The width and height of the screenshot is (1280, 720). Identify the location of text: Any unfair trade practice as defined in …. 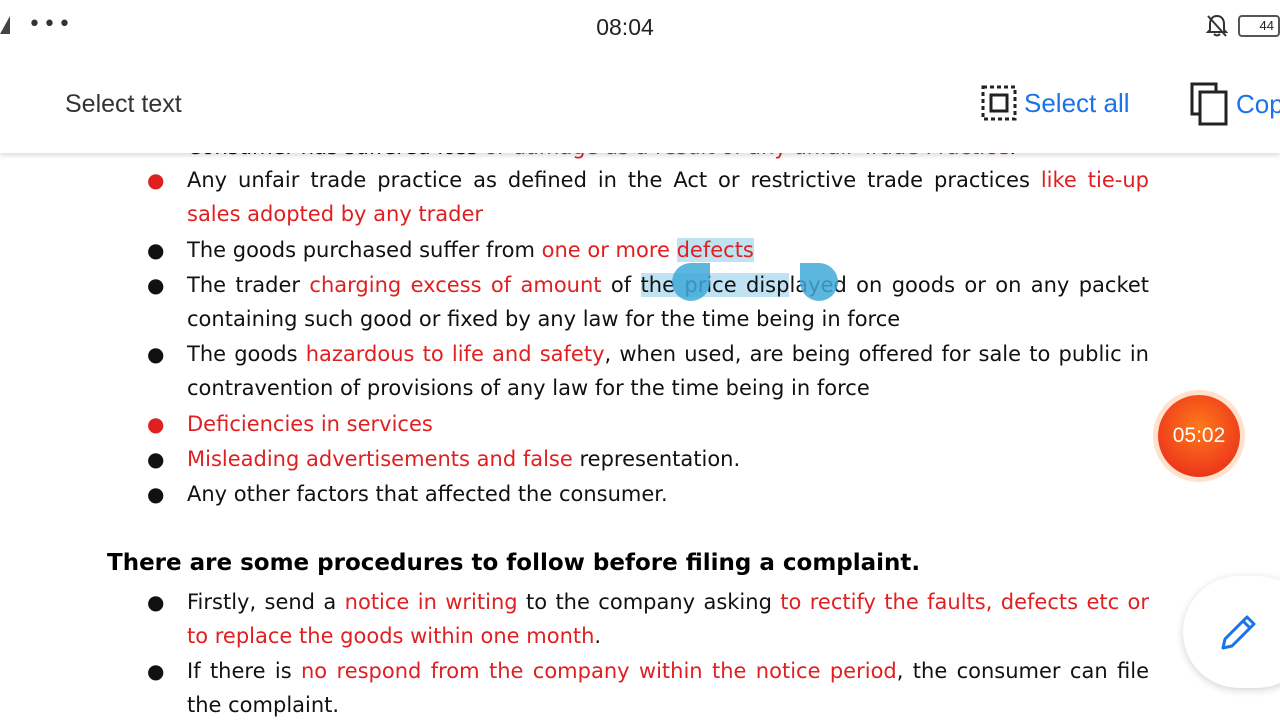
(614, 180).